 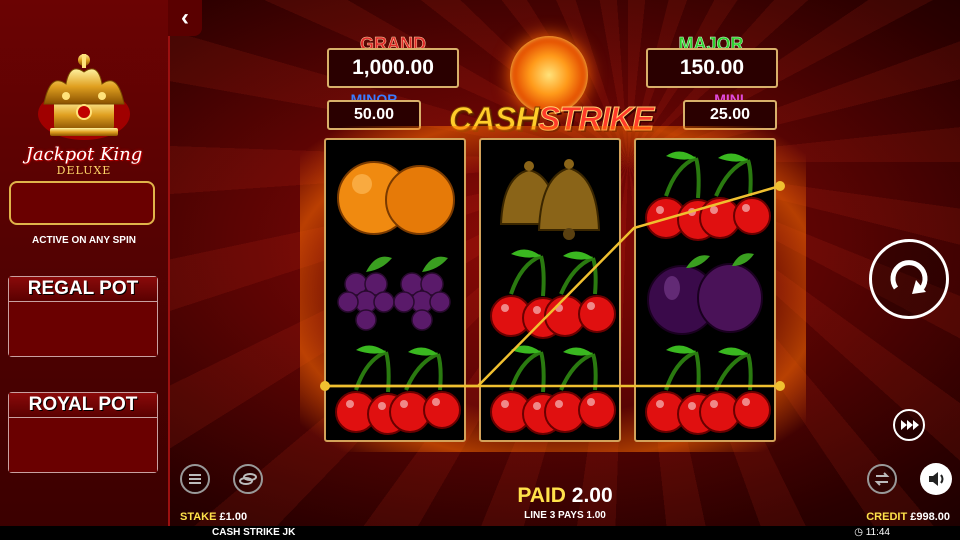 I want to click on regal-pot-value, so click(x=83, y=329).